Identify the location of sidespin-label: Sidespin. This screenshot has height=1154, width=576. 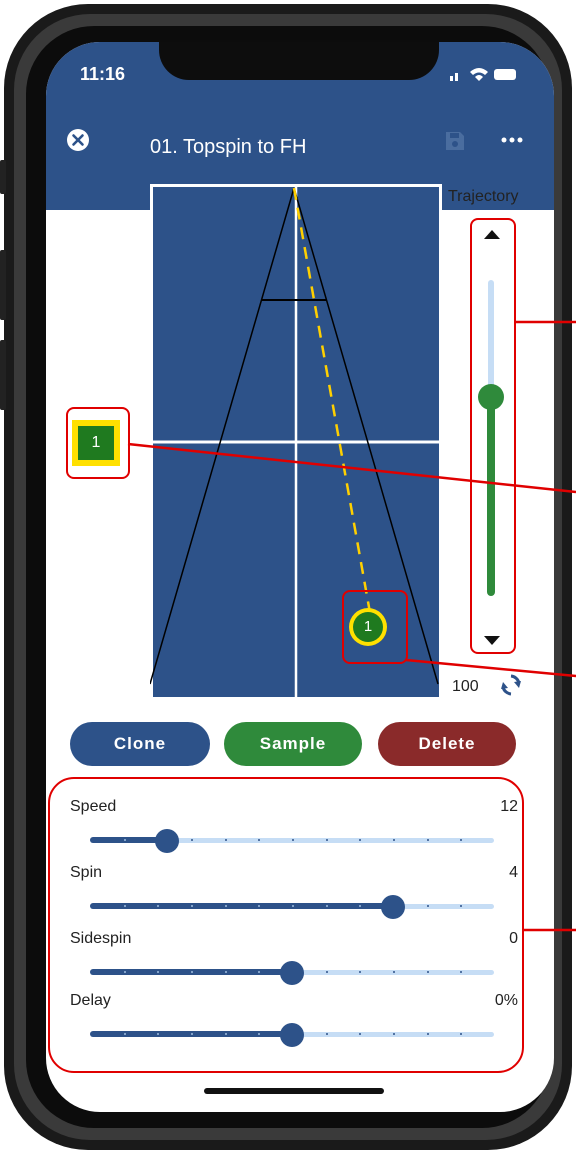
(101, 938).